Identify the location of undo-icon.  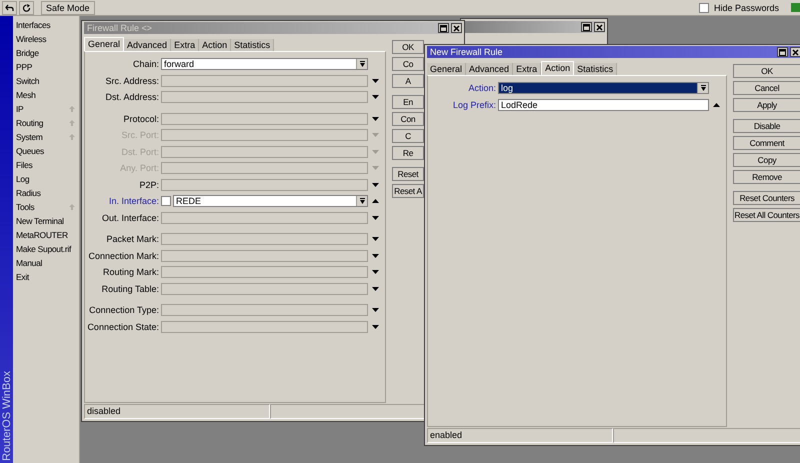
(9, 8).